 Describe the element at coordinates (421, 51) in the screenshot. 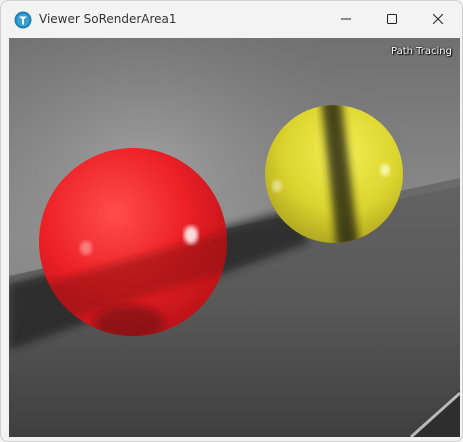

I see `render-mode-label: Path Tracing` at that location.